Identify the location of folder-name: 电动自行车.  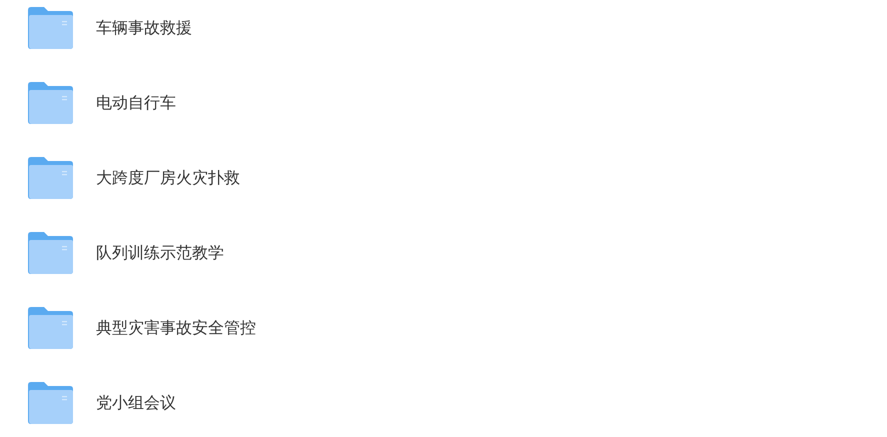
(136, 103).